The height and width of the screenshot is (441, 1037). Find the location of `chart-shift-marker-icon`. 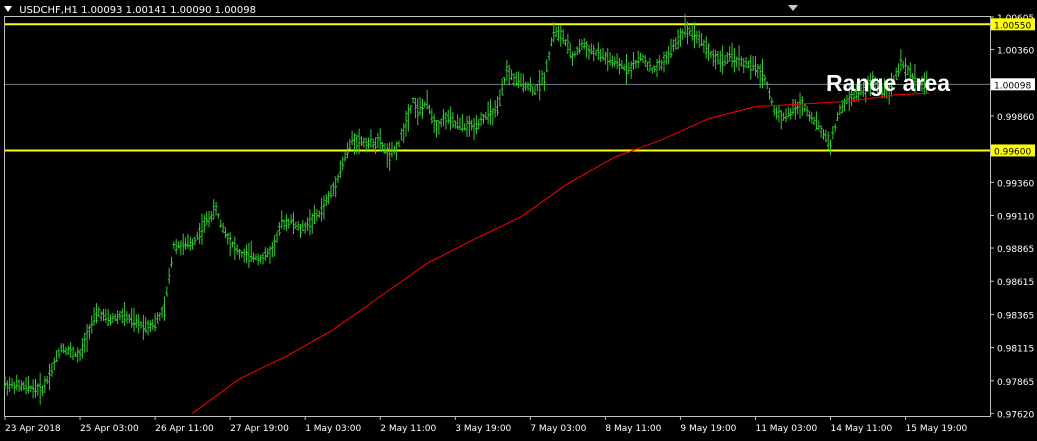

chart-shift-marker-icon is located at coordinates (793, 8).